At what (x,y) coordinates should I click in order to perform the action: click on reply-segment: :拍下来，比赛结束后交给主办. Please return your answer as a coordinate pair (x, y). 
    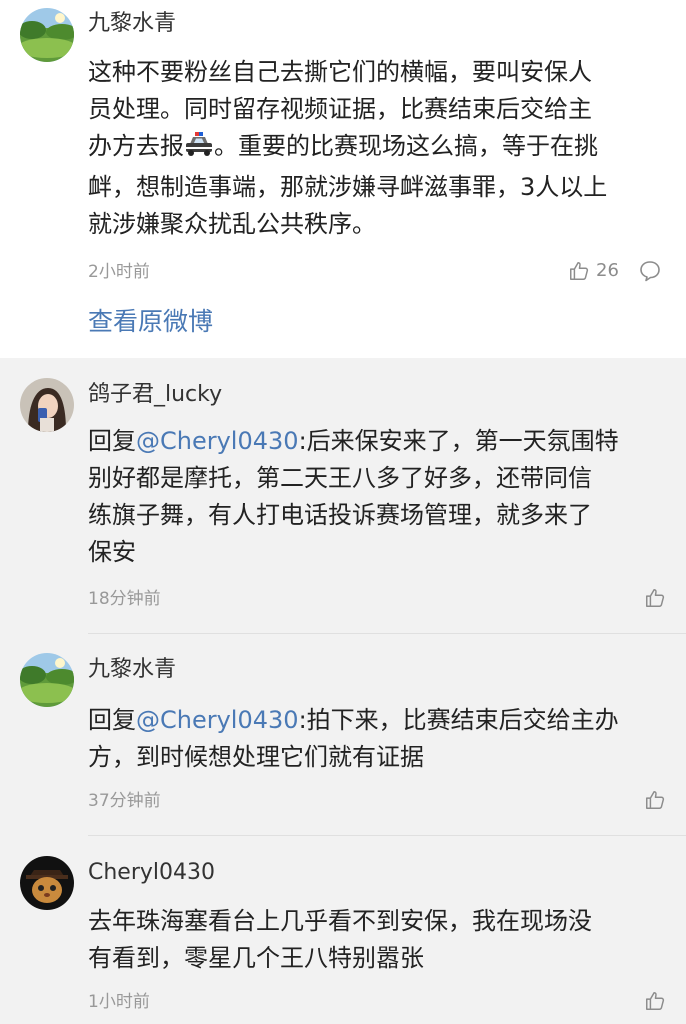
    Looking at the image, I should click on (458, 720).